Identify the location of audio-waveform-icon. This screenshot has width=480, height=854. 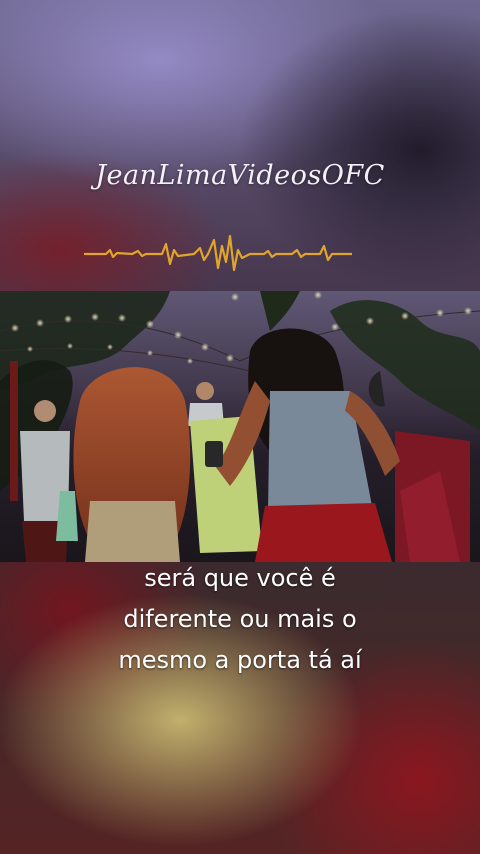
(218, 253).